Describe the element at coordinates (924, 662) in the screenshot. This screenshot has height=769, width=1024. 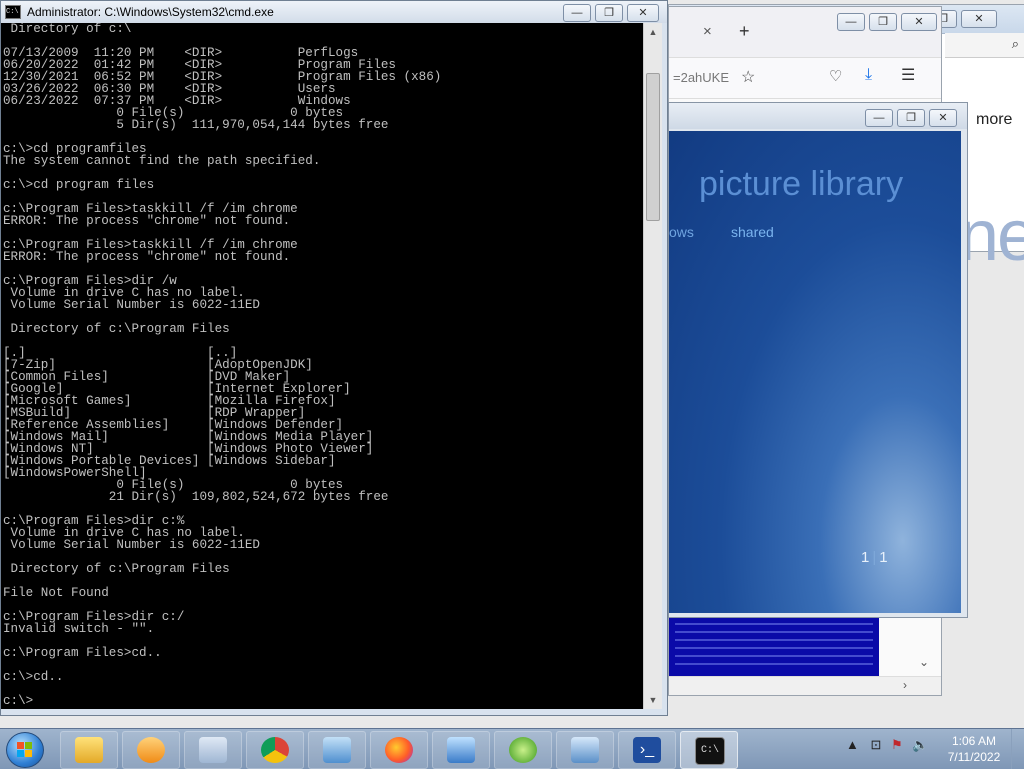
I see `scroll-down-arrow-icon: ⌄` at that location.